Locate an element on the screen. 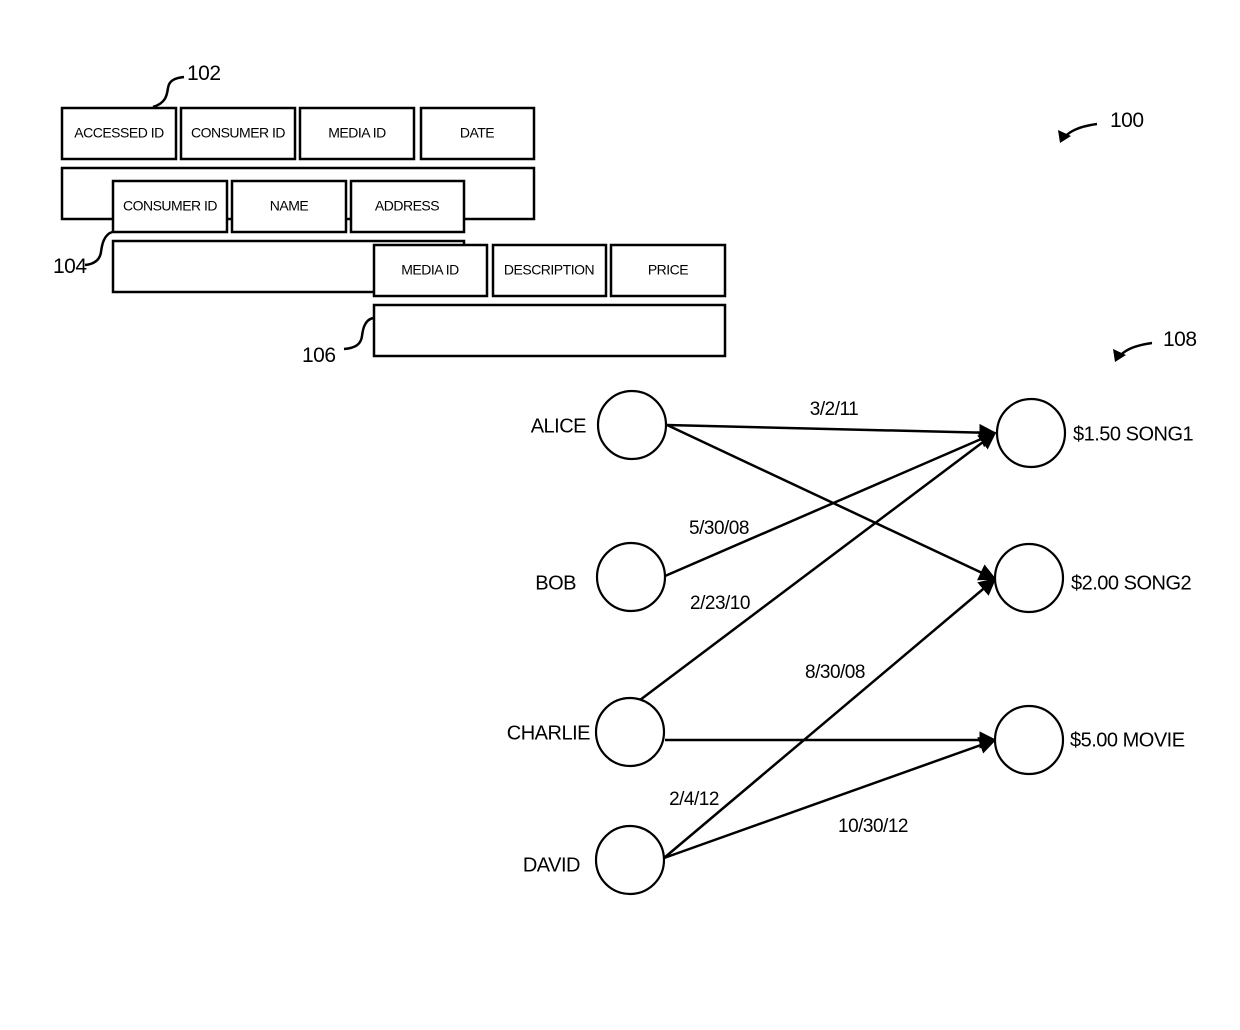 This screenshot has width=1240, height=1030. media-node: $1.50 SONG1 is located at coordinates (1094, 433).